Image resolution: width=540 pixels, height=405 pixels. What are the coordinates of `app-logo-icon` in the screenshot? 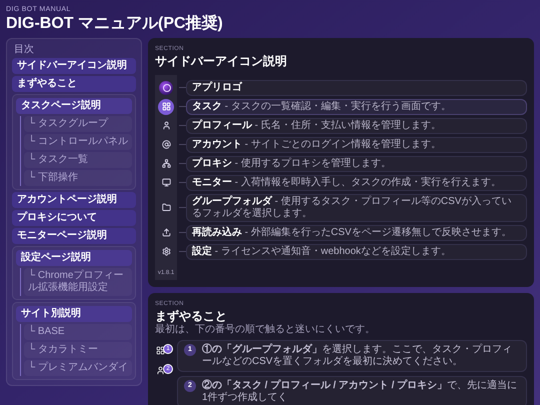 It's located at (166, 87).